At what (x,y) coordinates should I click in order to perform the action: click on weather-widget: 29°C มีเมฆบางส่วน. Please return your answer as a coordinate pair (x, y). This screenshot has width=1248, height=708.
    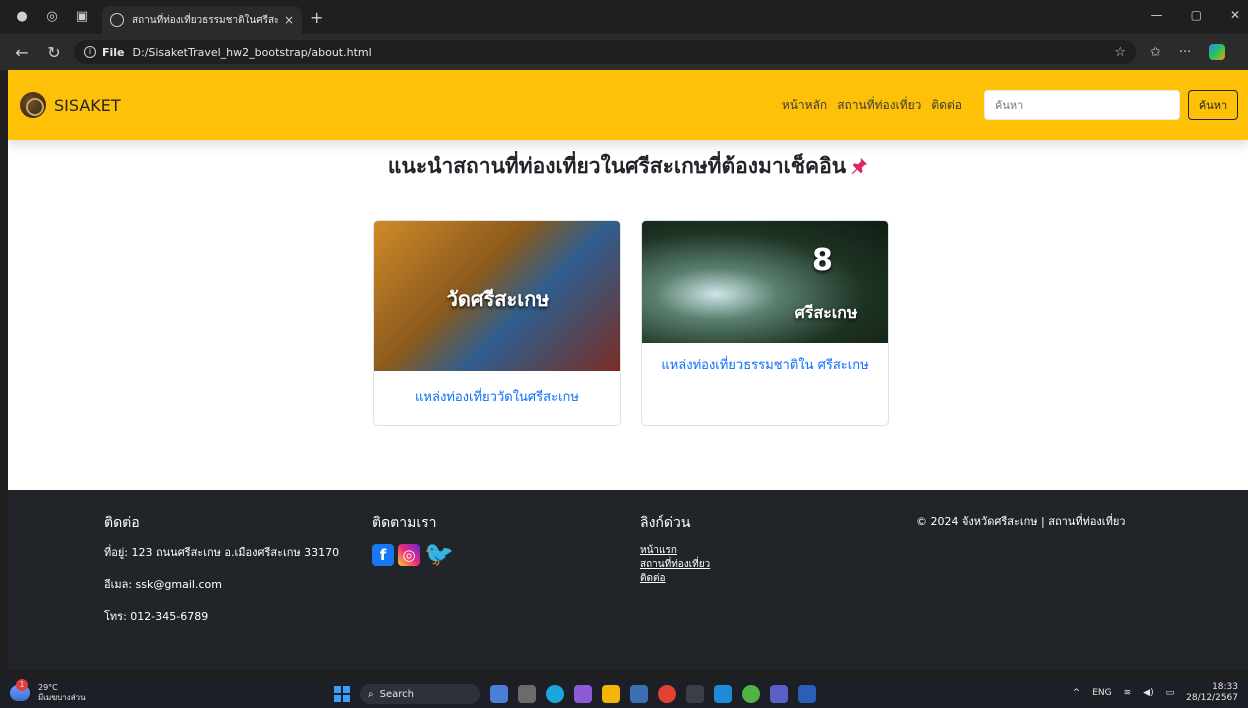
    Looking at the image, I should click on (48, 691).